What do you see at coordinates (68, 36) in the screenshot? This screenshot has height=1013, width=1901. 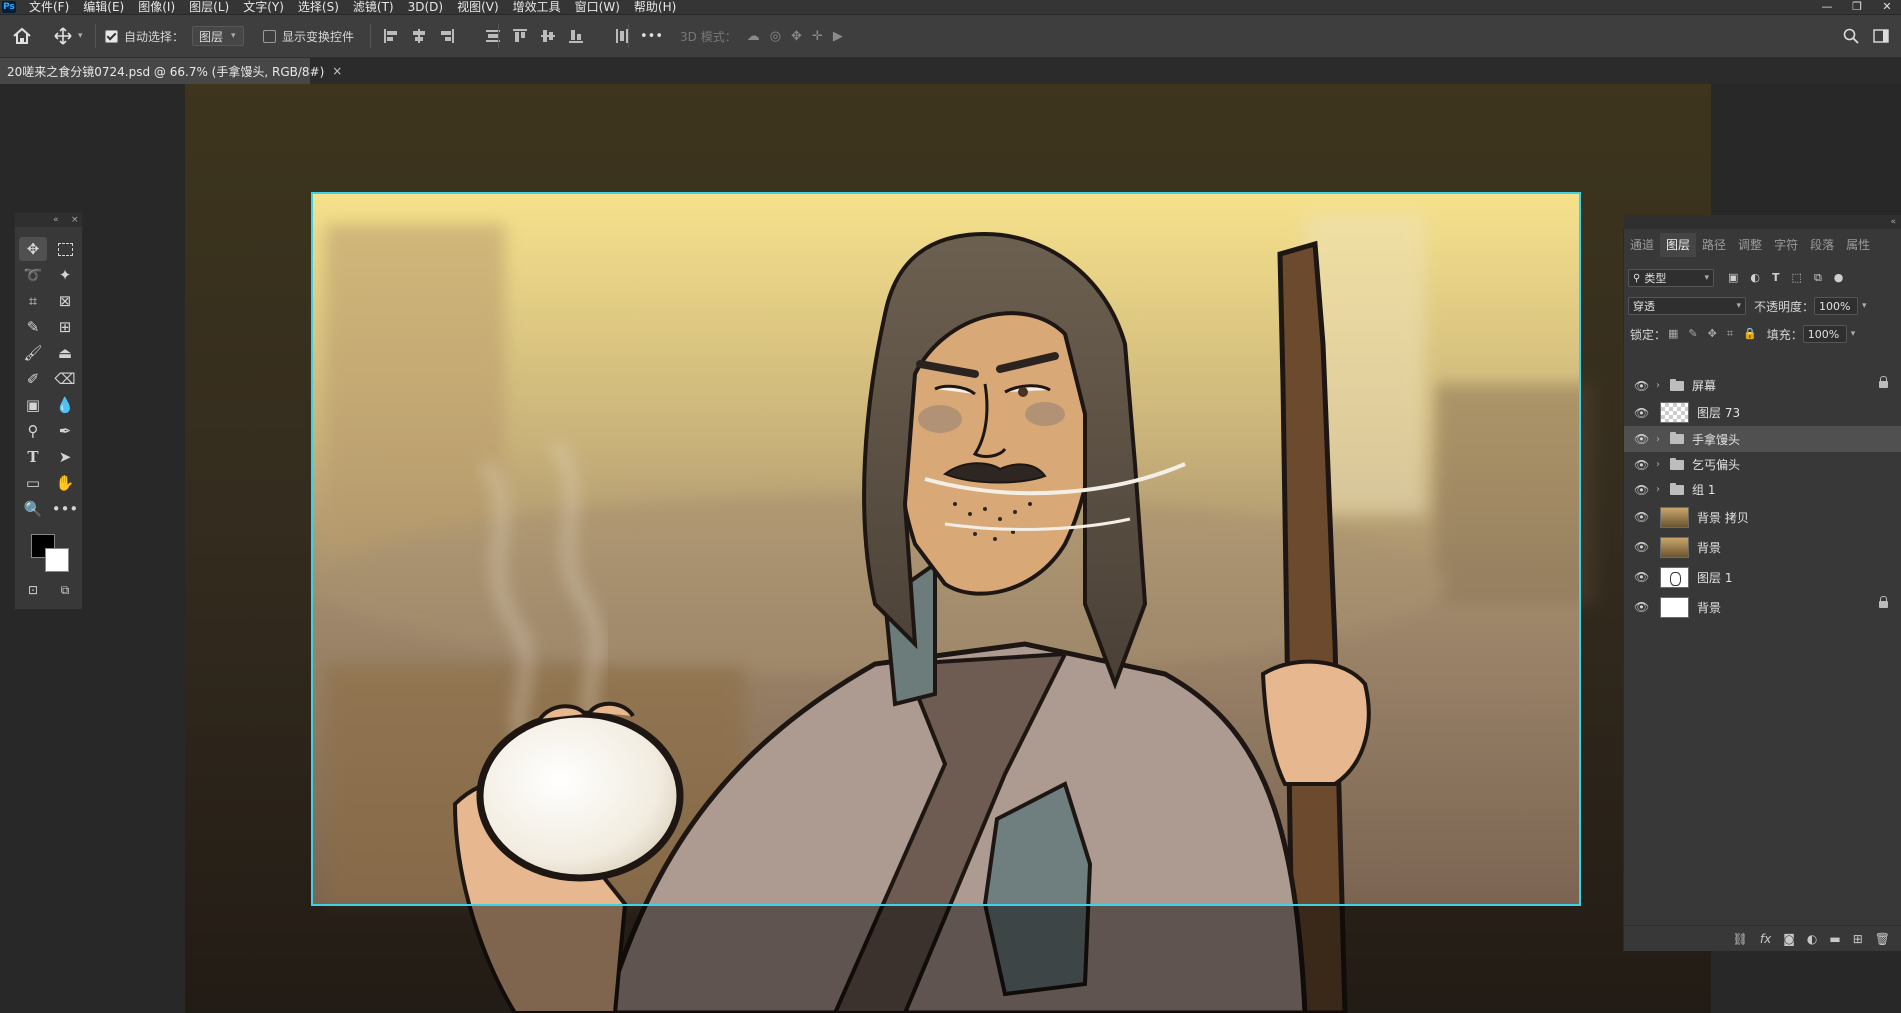 I see `move-tool-preset: ▾` at bounding box center [68, 36].